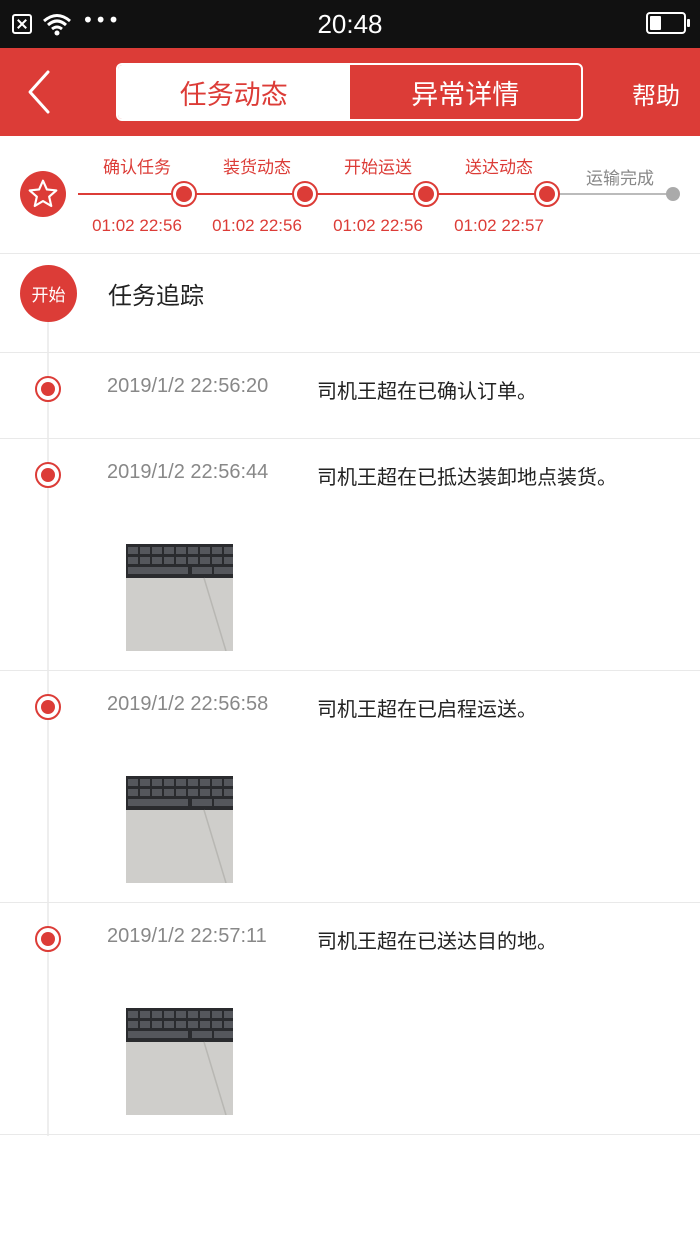 Image resolution: width=700 pixels, height=1244 pixels. I want to click on event-text: 司机王超在已抵达装卸地点装货。, so click(467, 477).